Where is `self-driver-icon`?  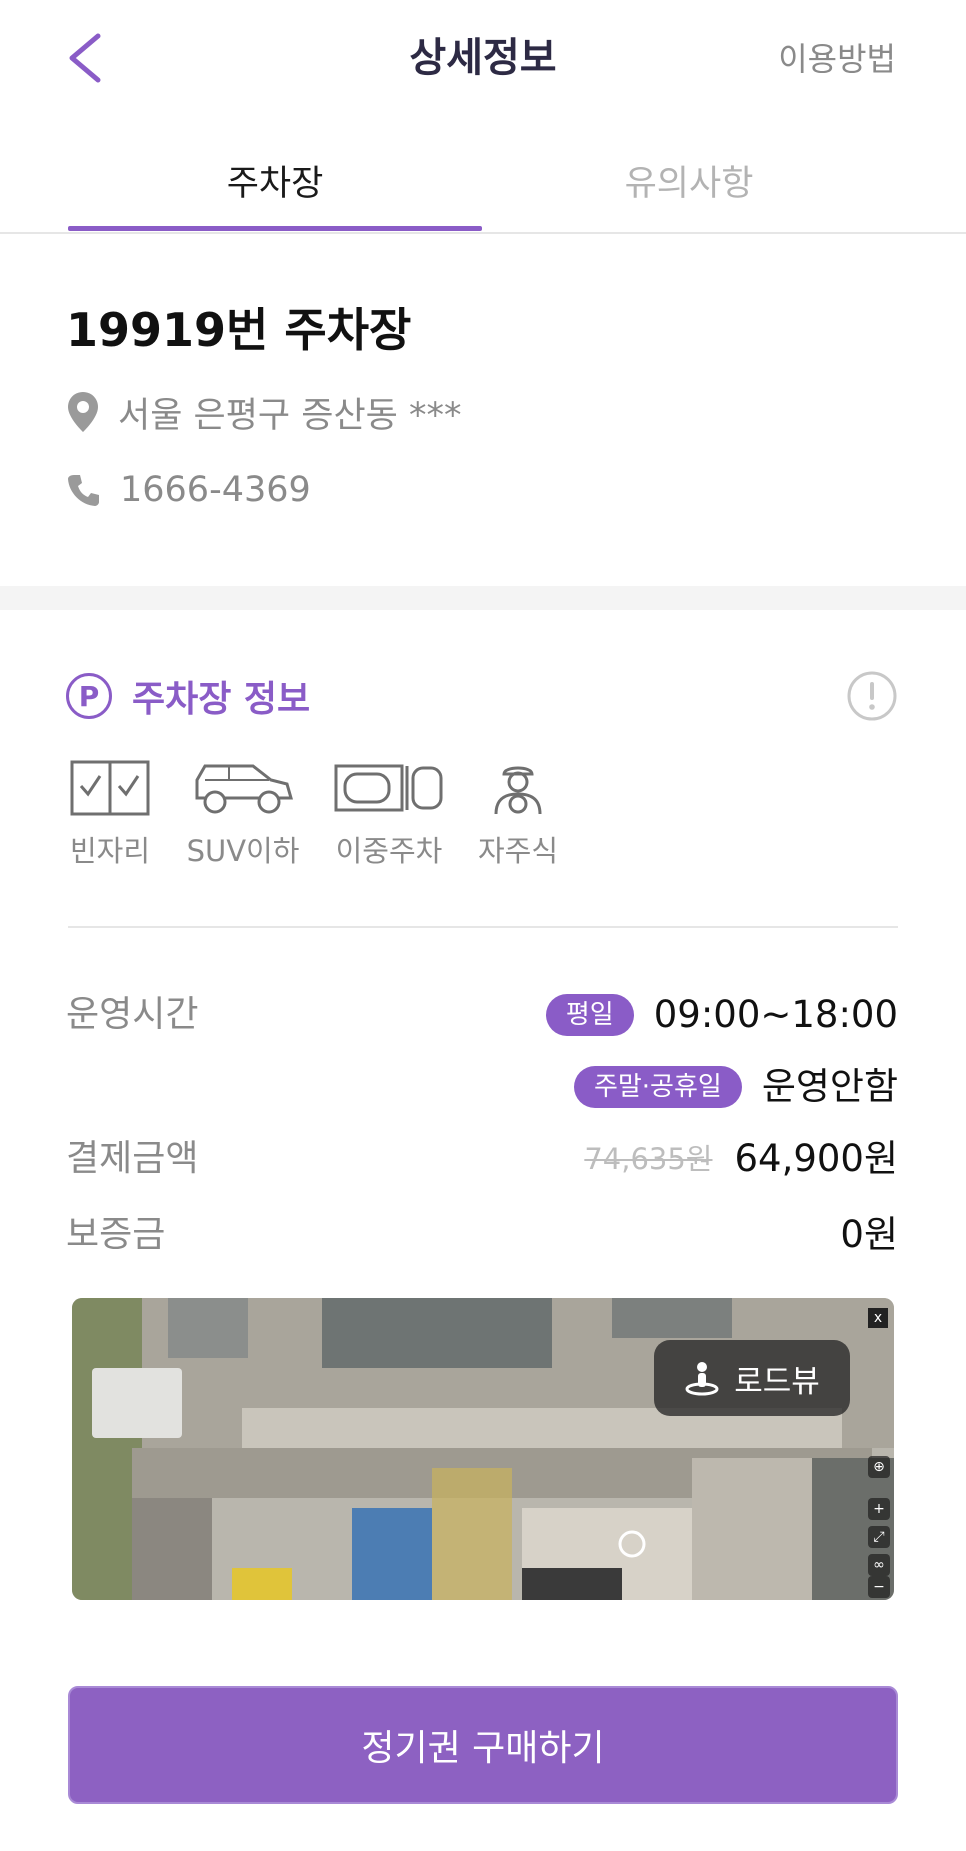 self-driver-icon is located at coordinates (518, 790).